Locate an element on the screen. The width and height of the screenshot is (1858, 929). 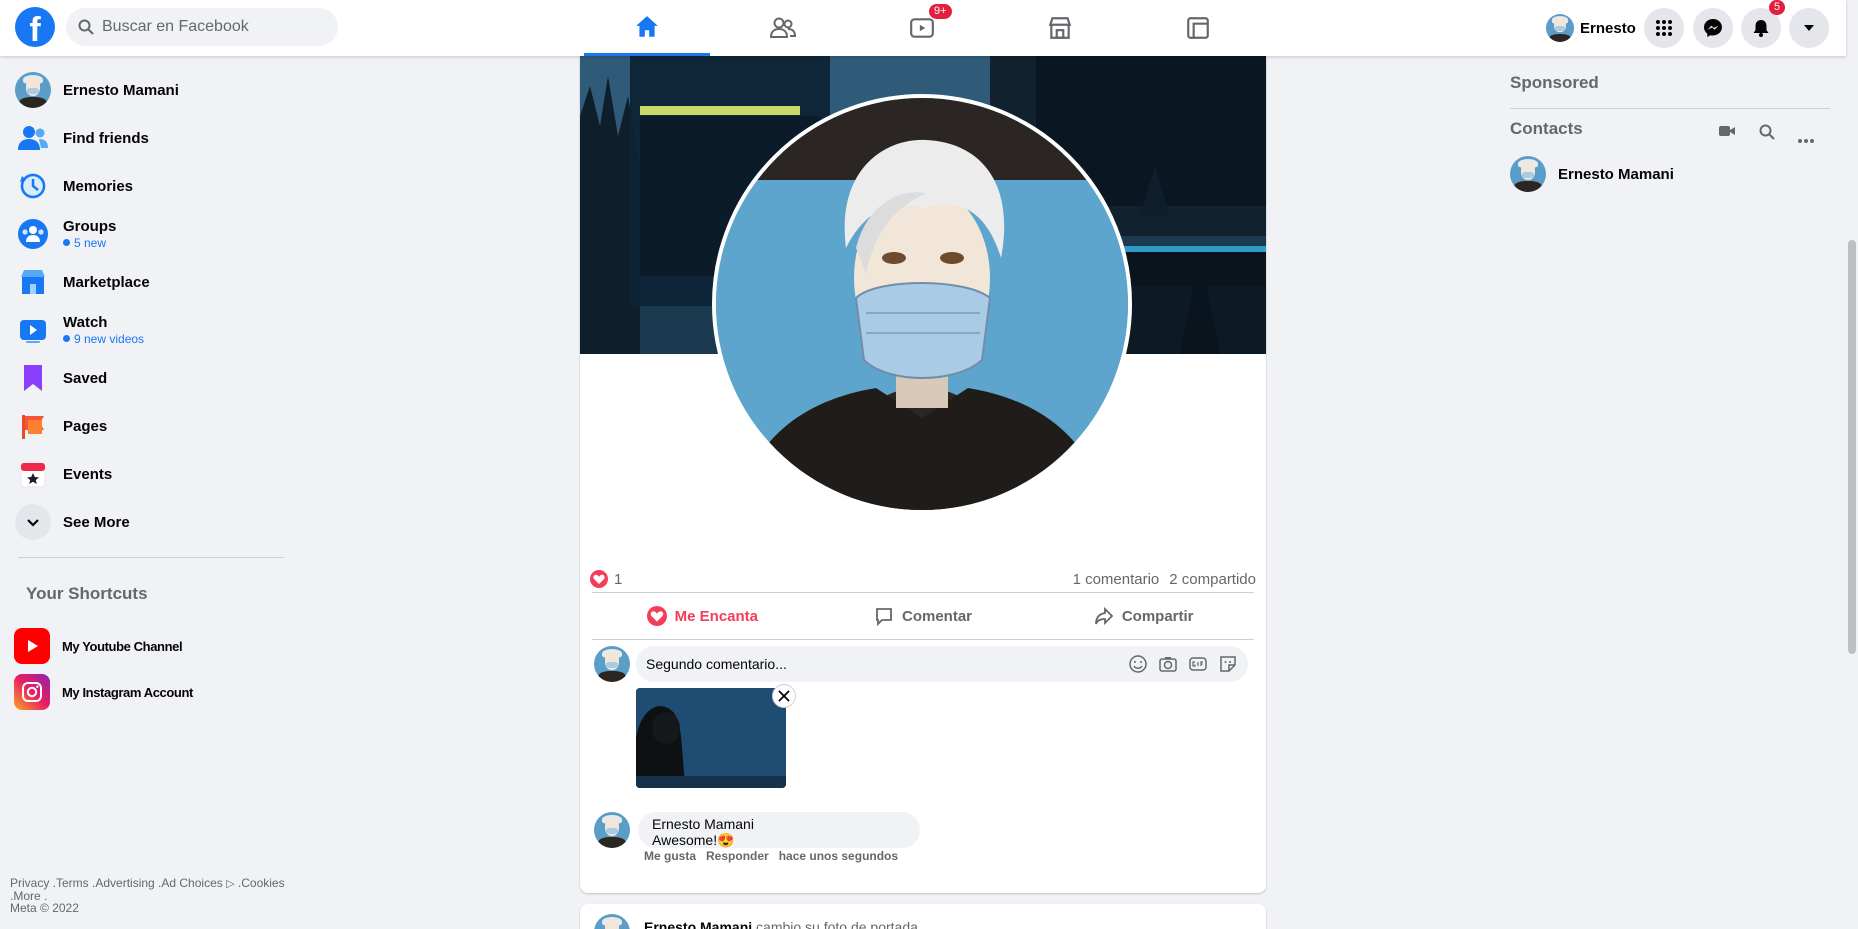
comments-count: 1 comentario is located at coordinates (1116, 579).